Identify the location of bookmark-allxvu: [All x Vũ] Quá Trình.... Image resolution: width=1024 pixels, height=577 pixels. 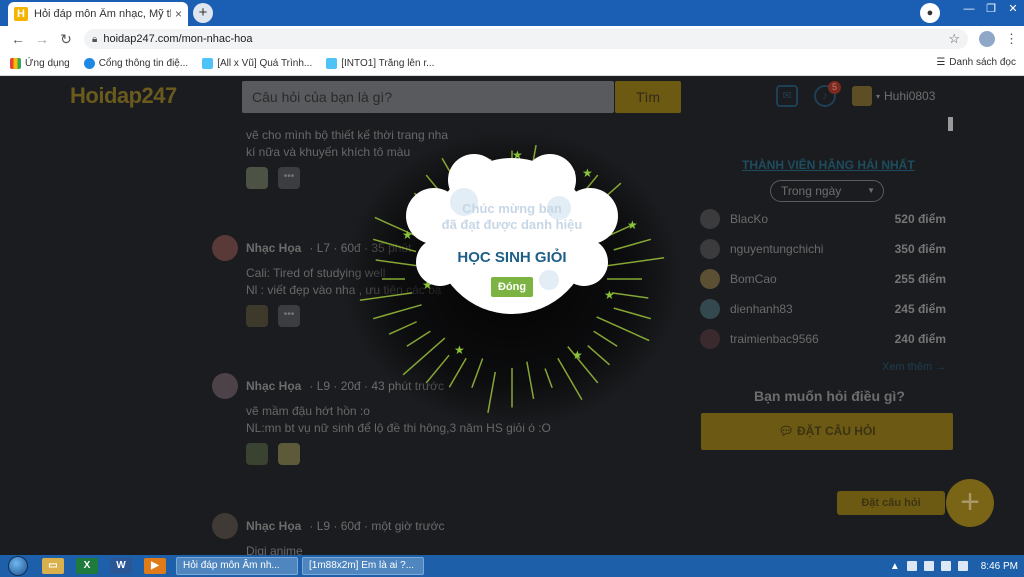
(257, 63).